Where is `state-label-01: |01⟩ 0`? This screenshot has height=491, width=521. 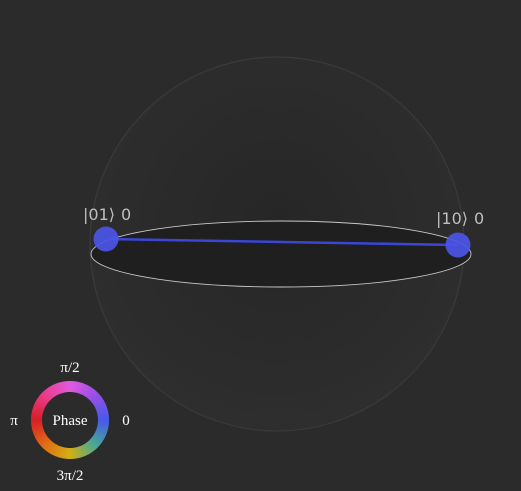
state-label-01: |01⟩ 0 is located at coordinates (107, 214).